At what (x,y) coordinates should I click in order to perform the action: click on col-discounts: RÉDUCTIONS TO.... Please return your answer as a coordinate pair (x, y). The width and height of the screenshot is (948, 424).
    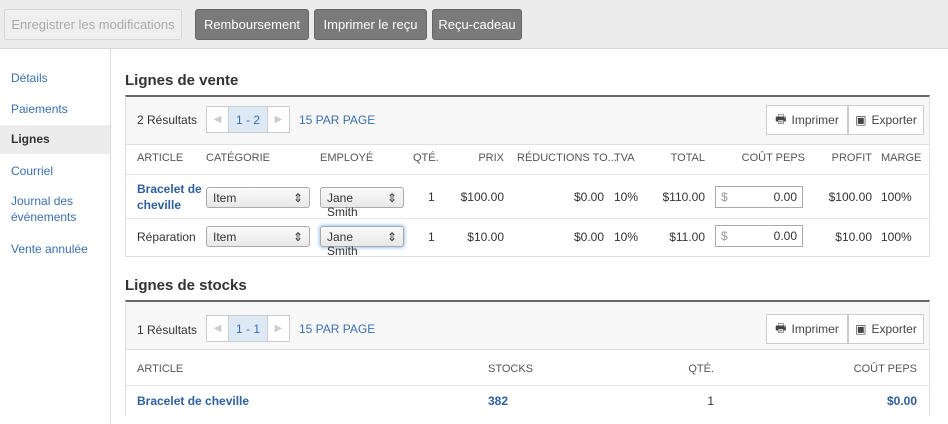
    Looking at the image, I should click on (567, 158).